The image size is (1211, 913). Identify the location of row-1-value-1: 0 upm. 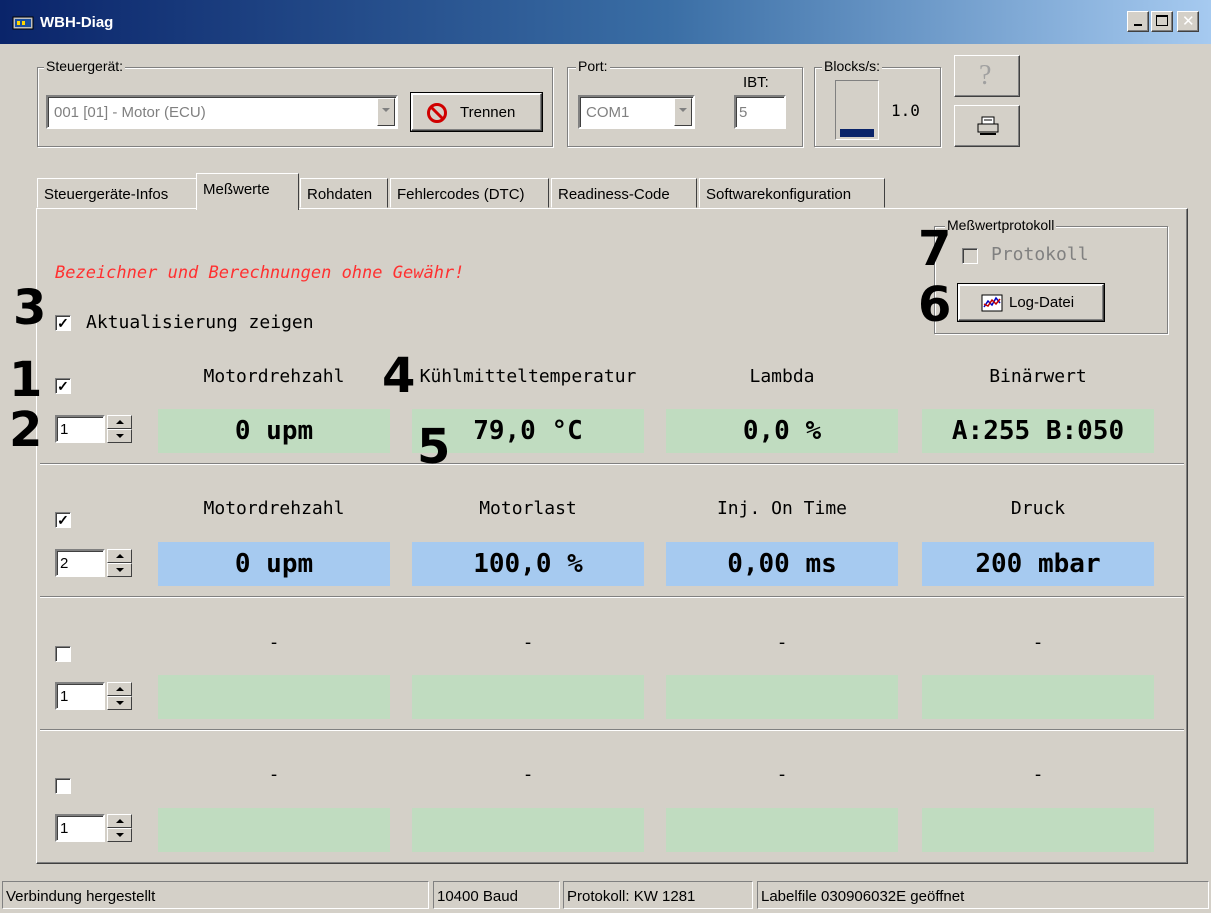
(274, 431).